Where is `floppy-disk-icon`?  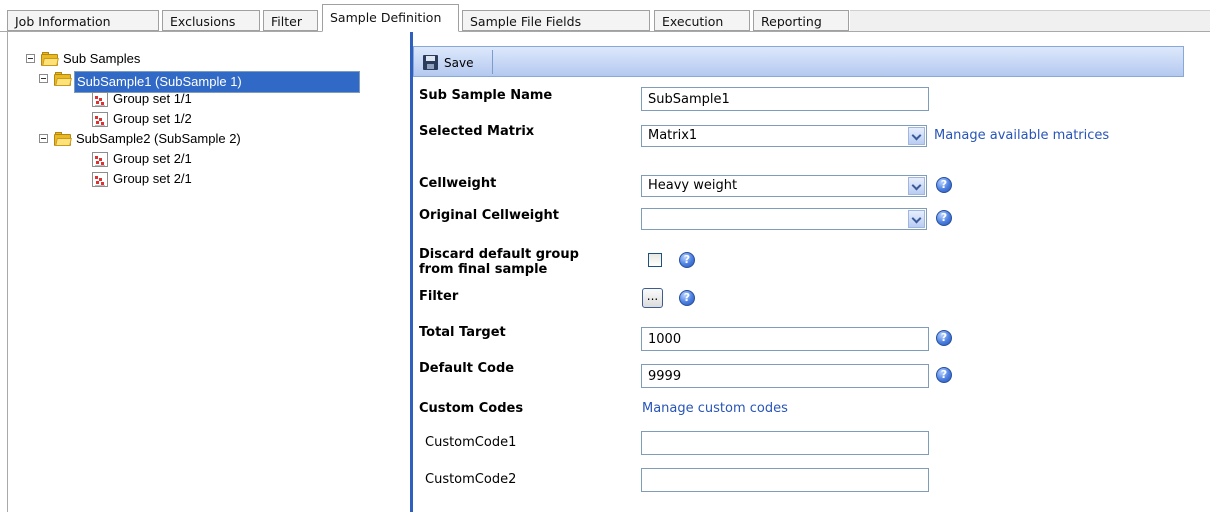 floppy-disk-icon is located at coordinates (430, 62).